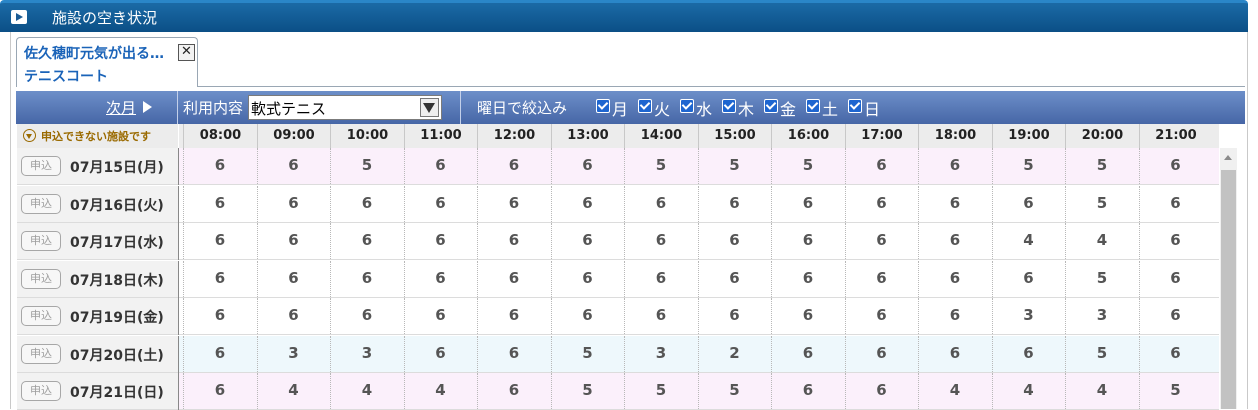  Describe the element at coordinates (121, 107) in the screenshot. I see `next-month-link: 次月` at that location.